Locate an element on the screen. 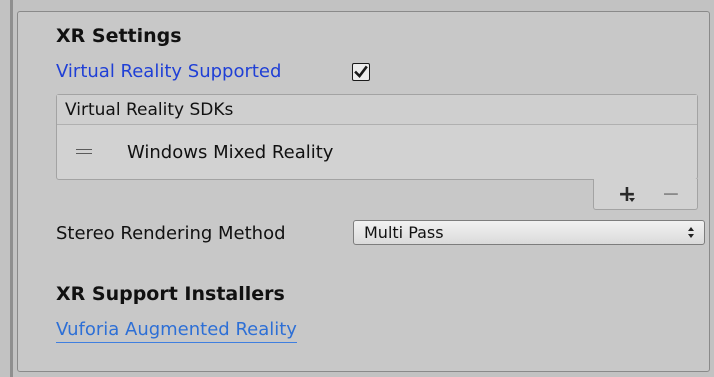  add-sdk-button: + is located at coordinates (627, 194).